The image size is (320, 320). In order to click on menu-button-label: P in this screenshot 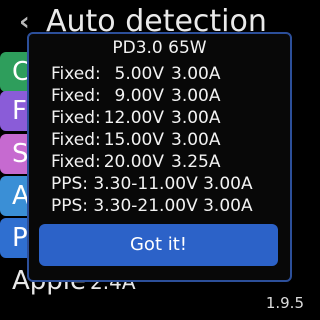, I will do `click(20, 238)`.